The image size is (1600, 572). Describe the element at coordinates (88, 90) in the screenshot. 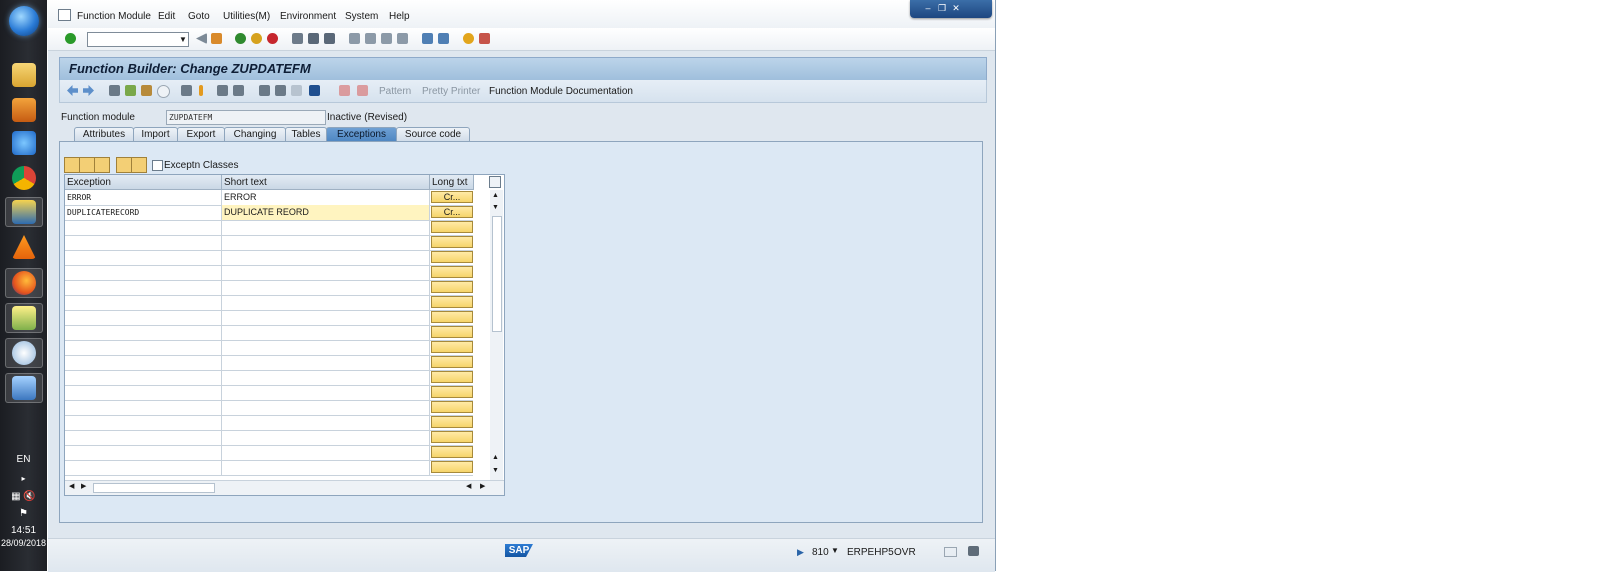

I see `forward-arrow-icon` at that location.